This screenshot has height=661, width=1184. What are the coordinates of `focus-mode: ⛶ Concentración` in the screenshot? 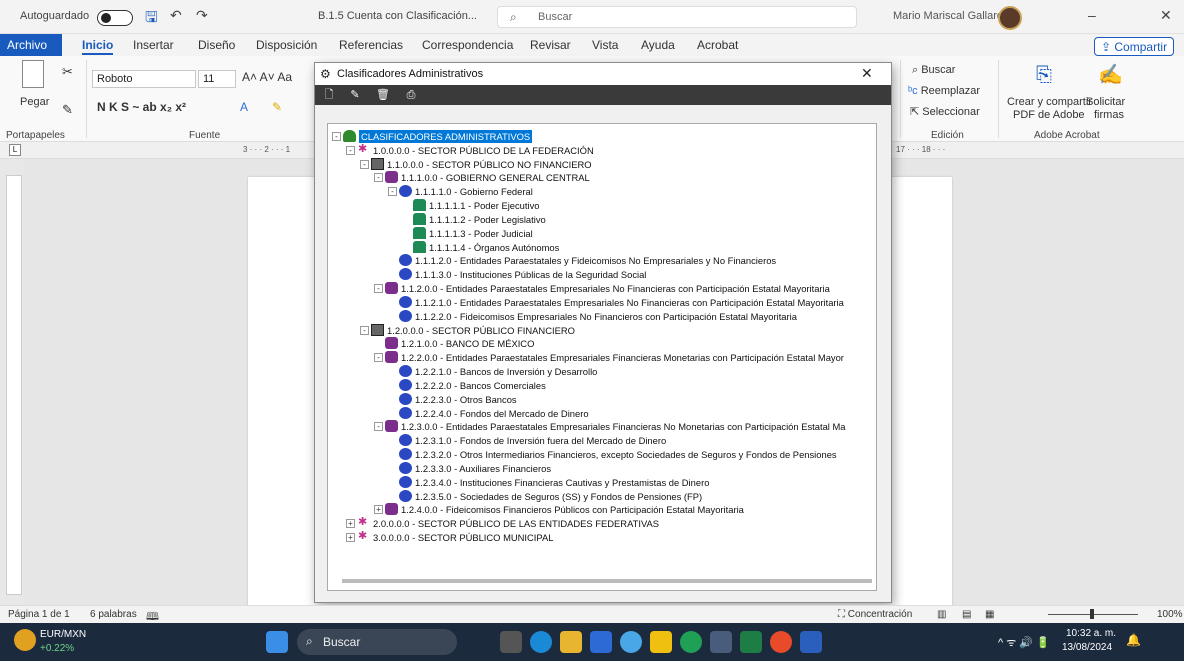 It's located at (875, 614).